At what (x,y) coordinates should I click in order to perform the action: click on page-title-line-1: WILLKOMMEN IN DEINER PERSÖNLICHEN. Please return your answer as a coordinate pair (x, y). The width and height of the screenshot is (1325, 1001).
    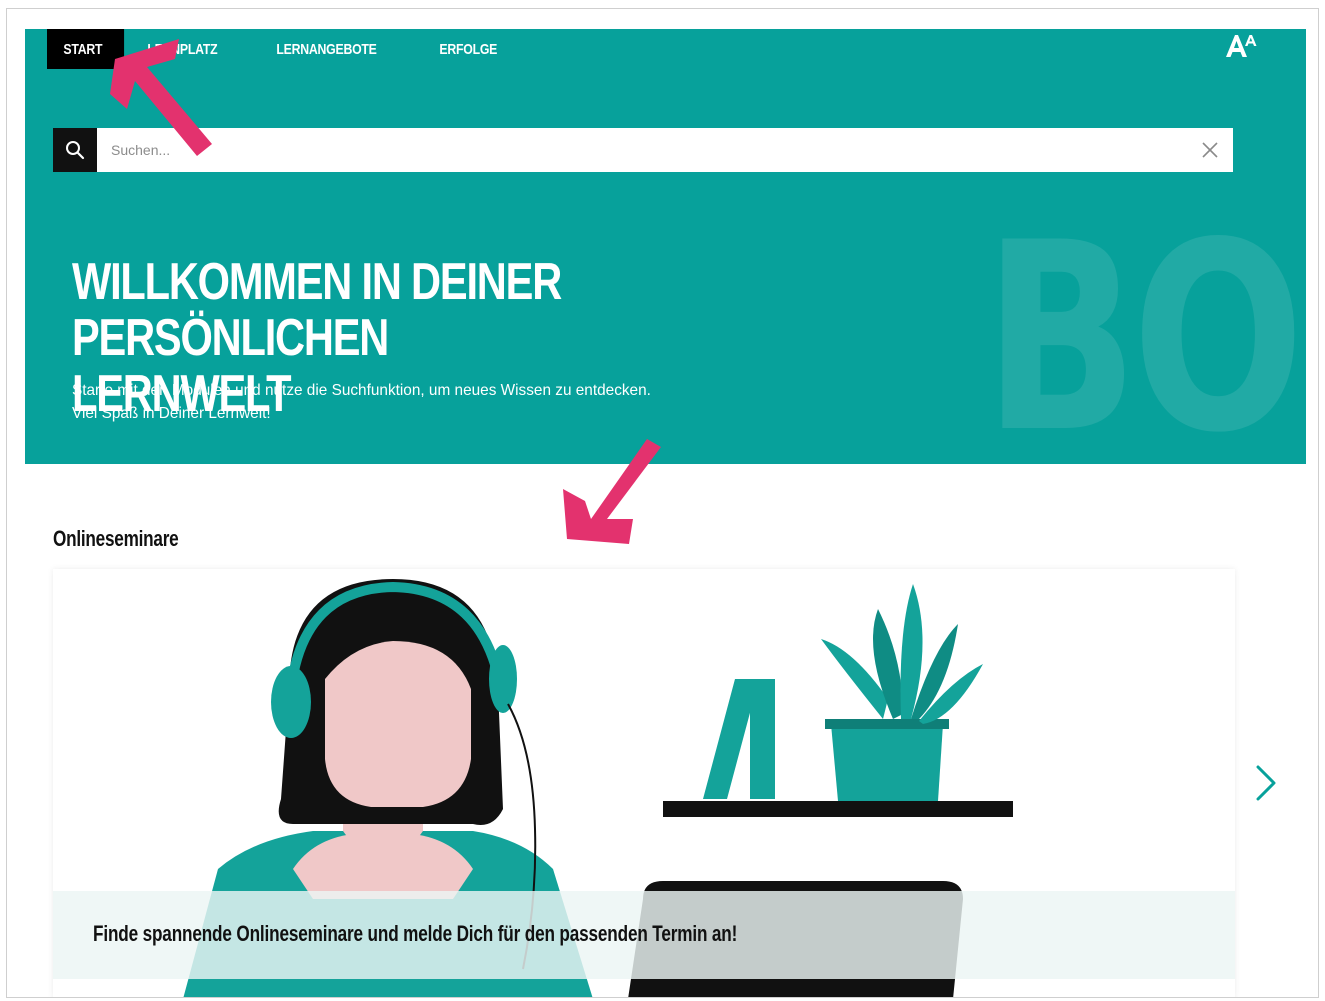
    Looking at the image, I should click on (317, 310).